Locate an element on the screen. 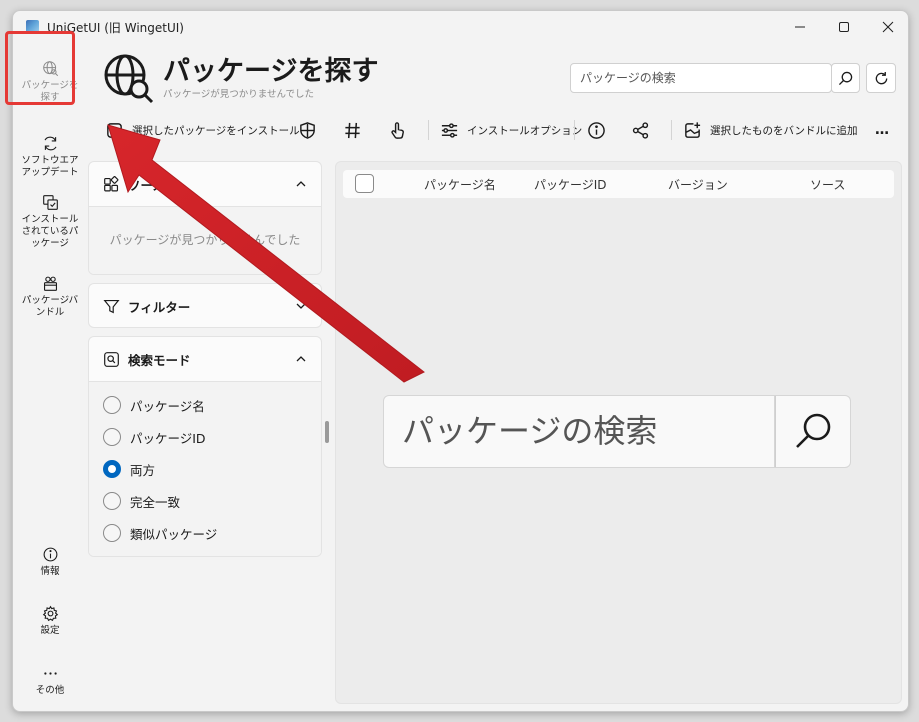 This screenshot has width=919, height=722. annotation-highlight-box is located at coordinates (40, 68).